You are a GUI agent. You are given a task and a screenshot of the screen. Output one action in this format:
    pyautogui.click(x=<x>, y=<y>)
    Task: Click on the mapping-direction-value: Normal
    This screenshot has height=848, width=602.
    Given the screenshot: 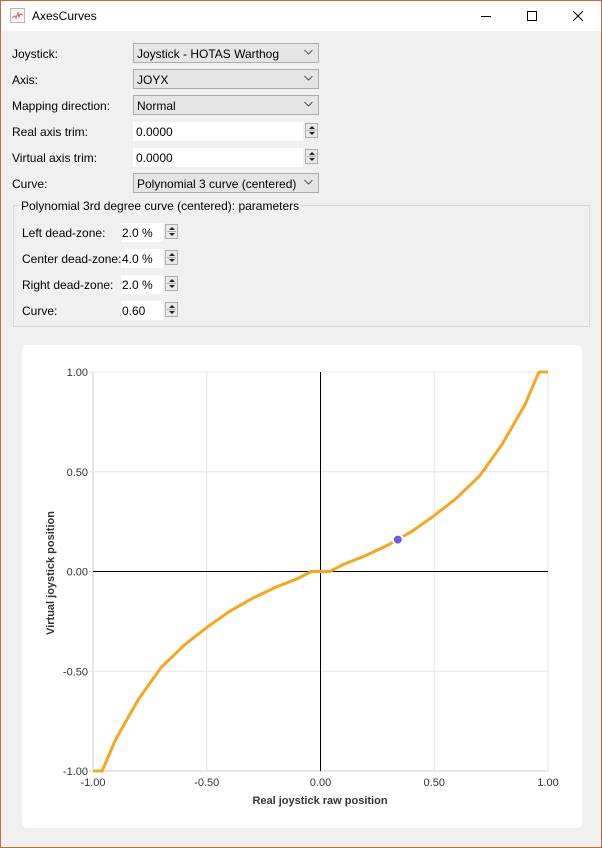 What is the action you would take?
    pyautogui.click(x=156, y=106)
    